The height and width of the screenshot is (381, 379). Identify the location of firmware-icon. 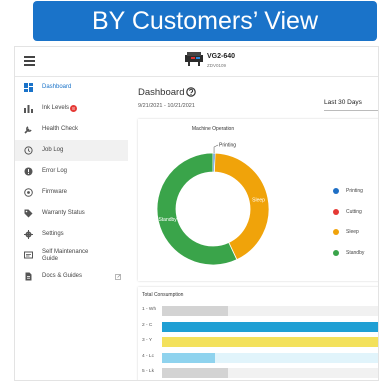
(28, 192).